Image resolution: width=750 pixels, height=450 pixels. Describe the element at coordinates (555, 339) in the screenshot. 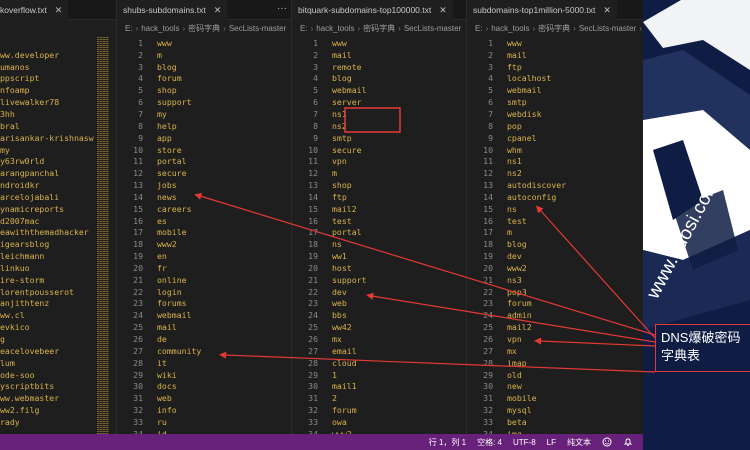

I see `code-line: 26 vpn` at that location.